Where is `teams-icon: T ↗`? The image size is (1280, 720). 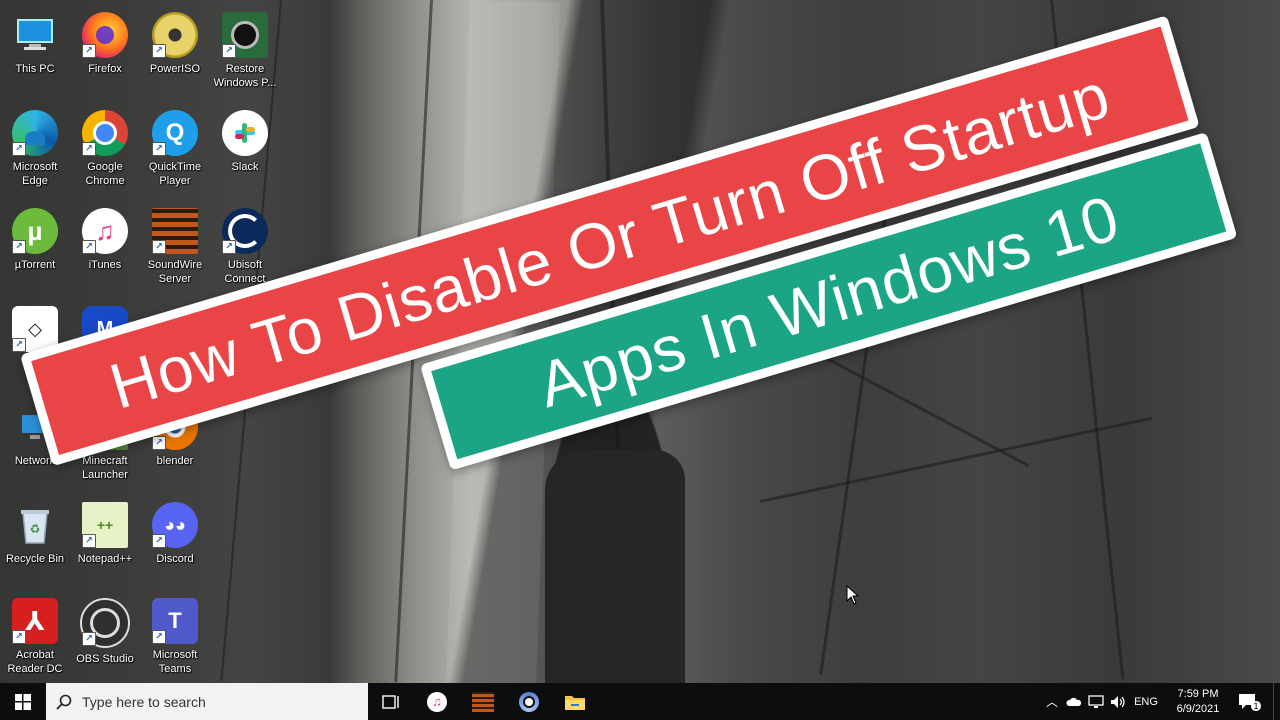 teams-icon: T ↗ is located at coordinates (175, 621).